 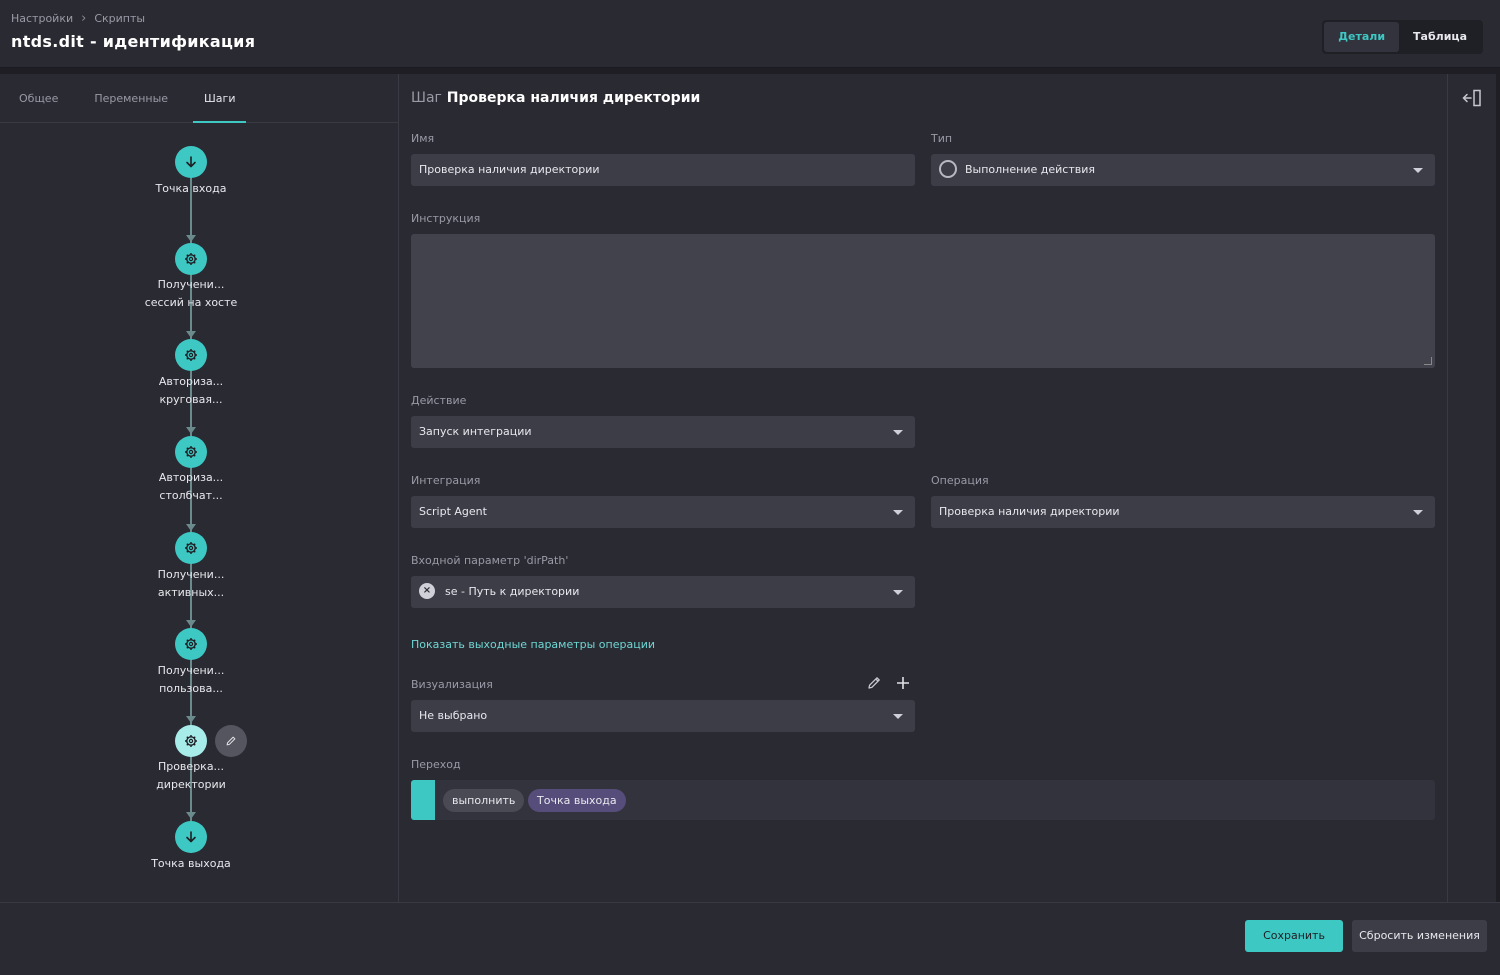 I want to click on step-node-entry, so click(x=191, y=162).